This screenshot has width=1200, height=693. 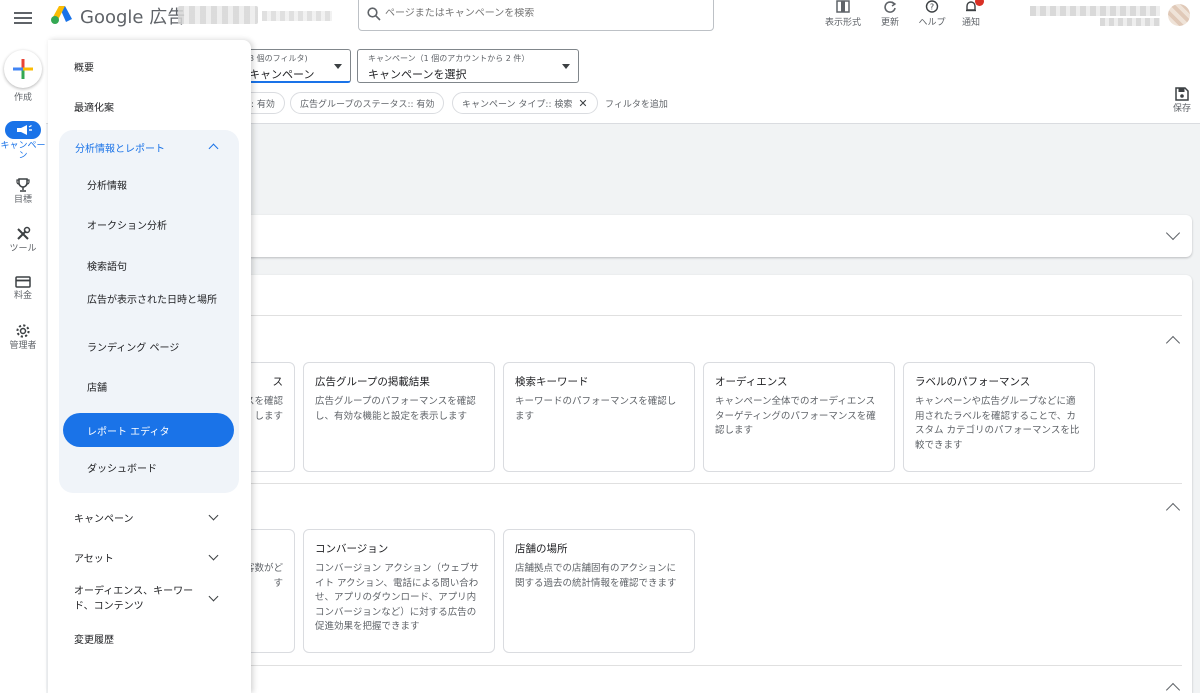 What do you see at coordinates (599, 591) in the screenshot?
I see `report-tile-store-locations: 店舗の場所 店舗拠点での店舗固有のアクションに関する過去の統計情報を確認できます` at bounding box center [599, 591].